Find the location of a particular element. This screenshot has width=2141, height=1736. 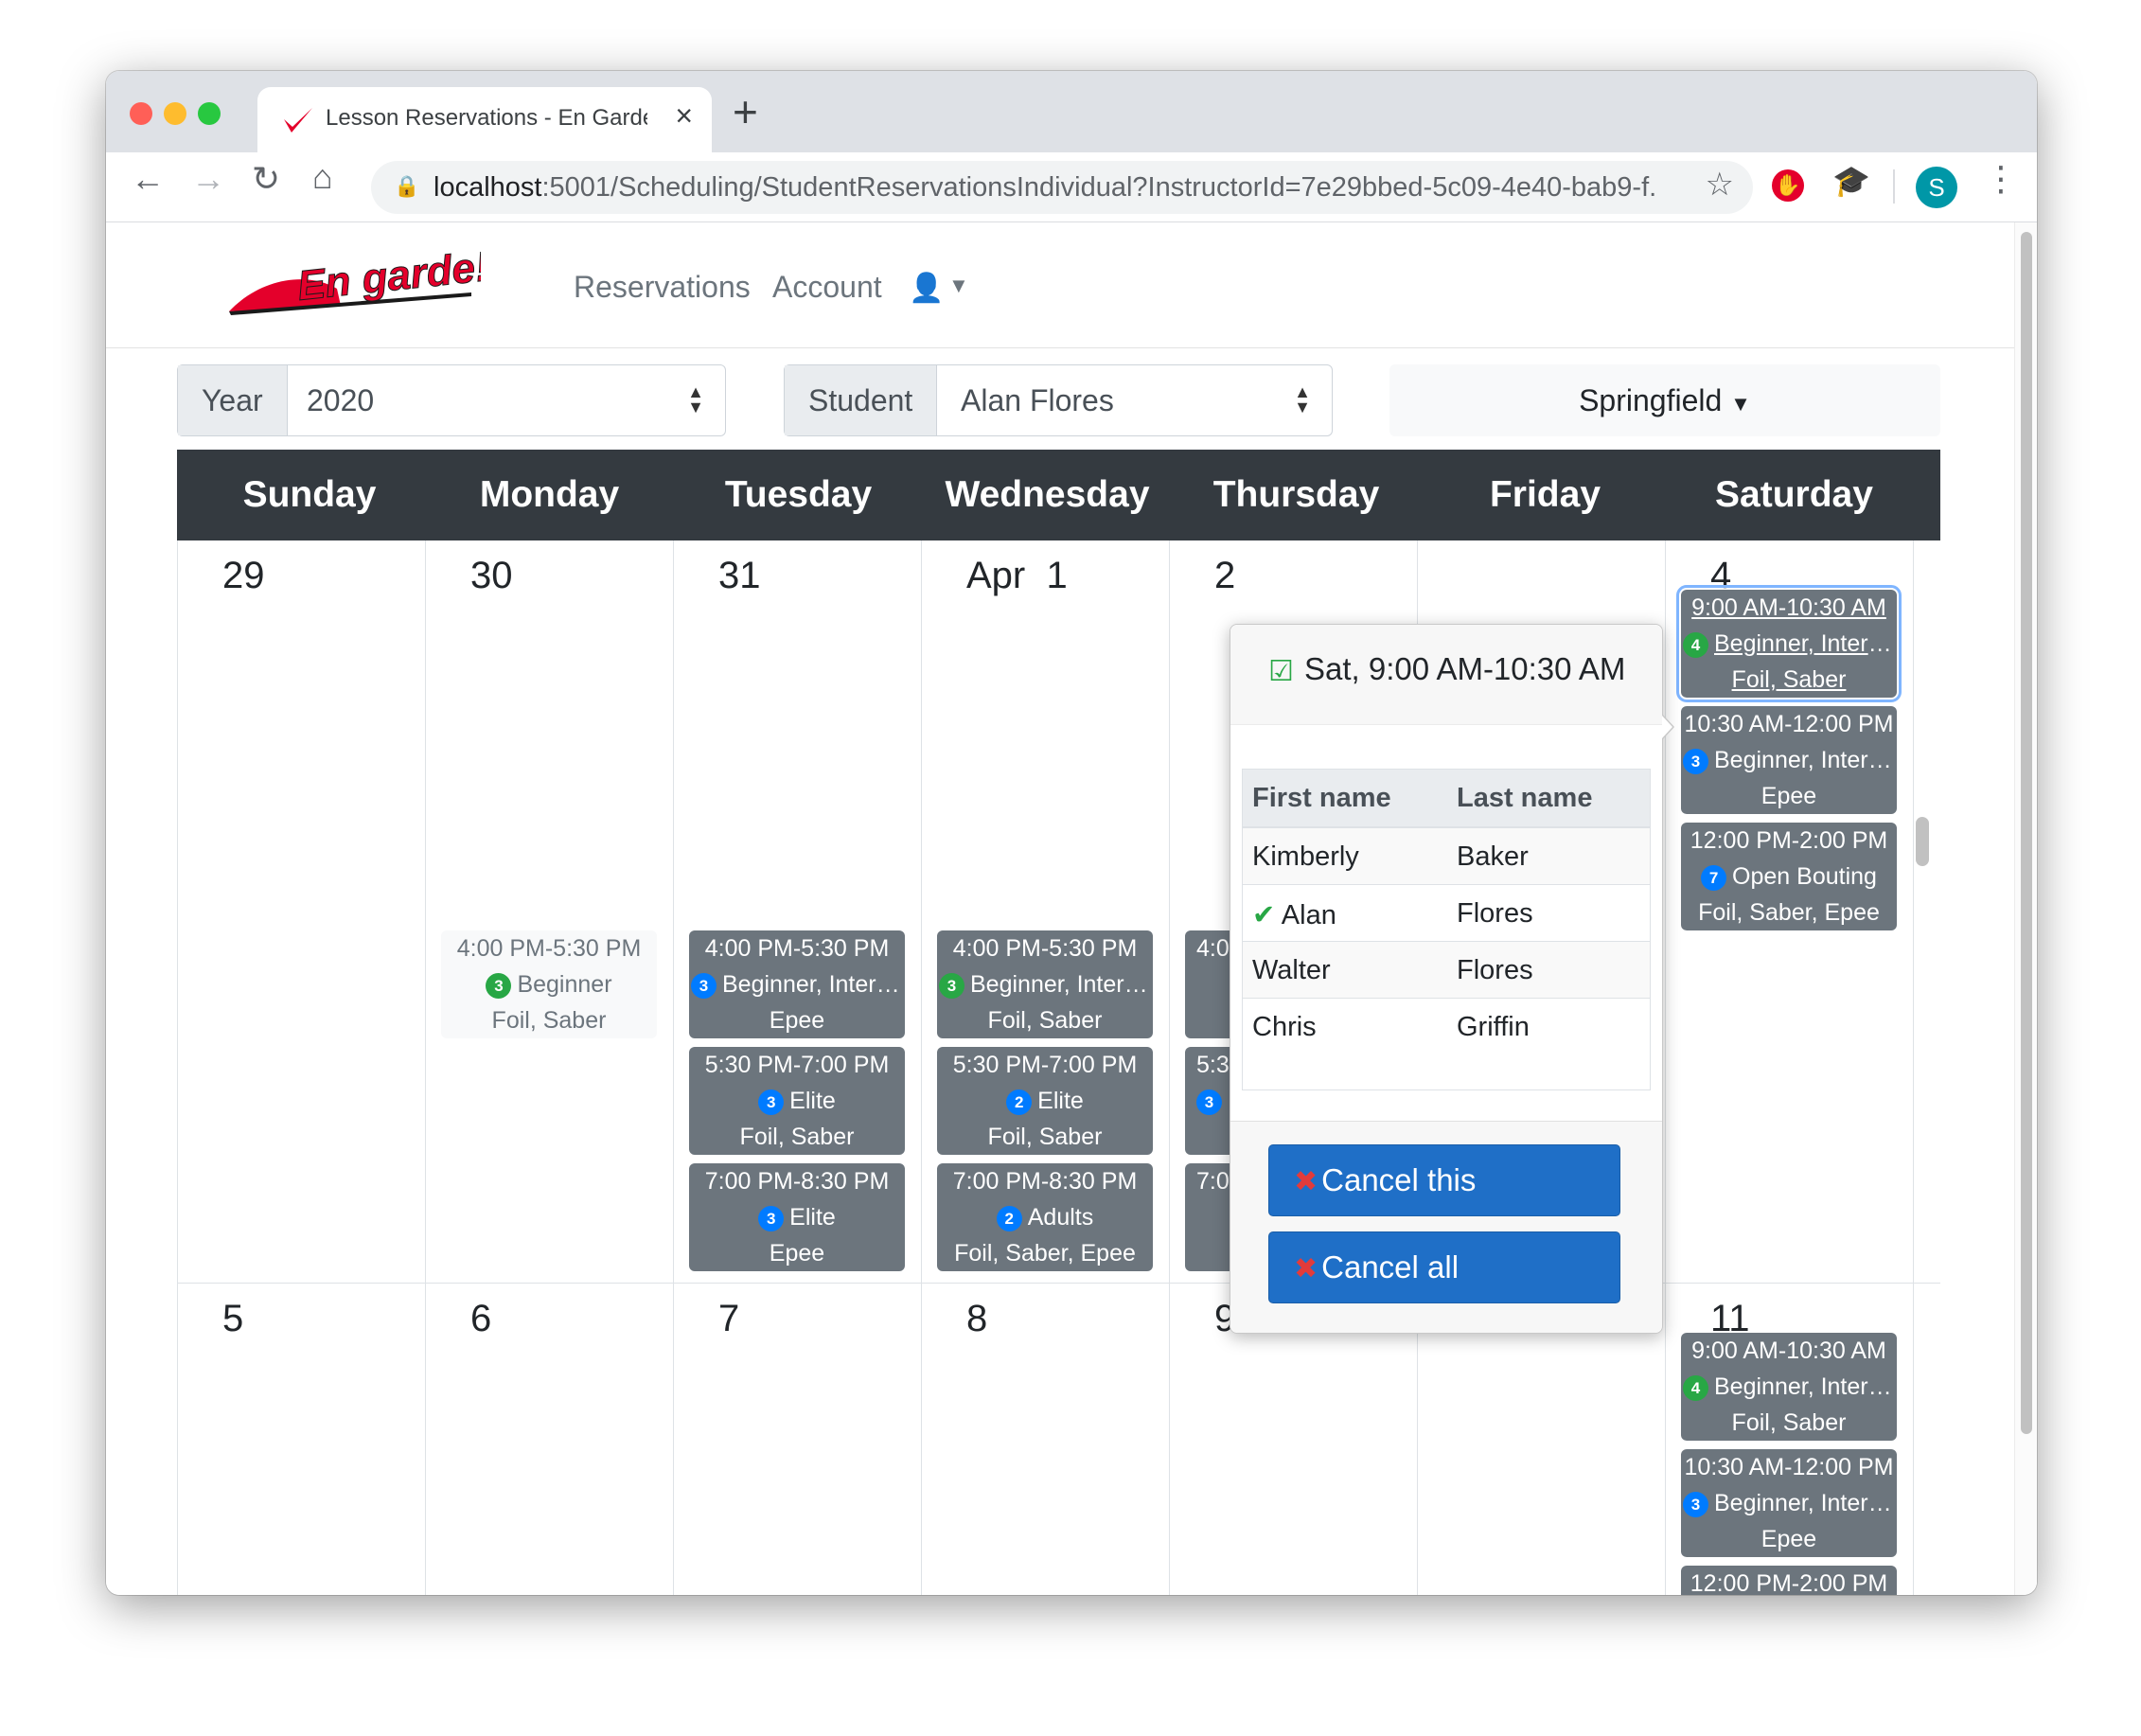

location-dropdown: Springfield ▼ is located at coordinates (1664, 400).